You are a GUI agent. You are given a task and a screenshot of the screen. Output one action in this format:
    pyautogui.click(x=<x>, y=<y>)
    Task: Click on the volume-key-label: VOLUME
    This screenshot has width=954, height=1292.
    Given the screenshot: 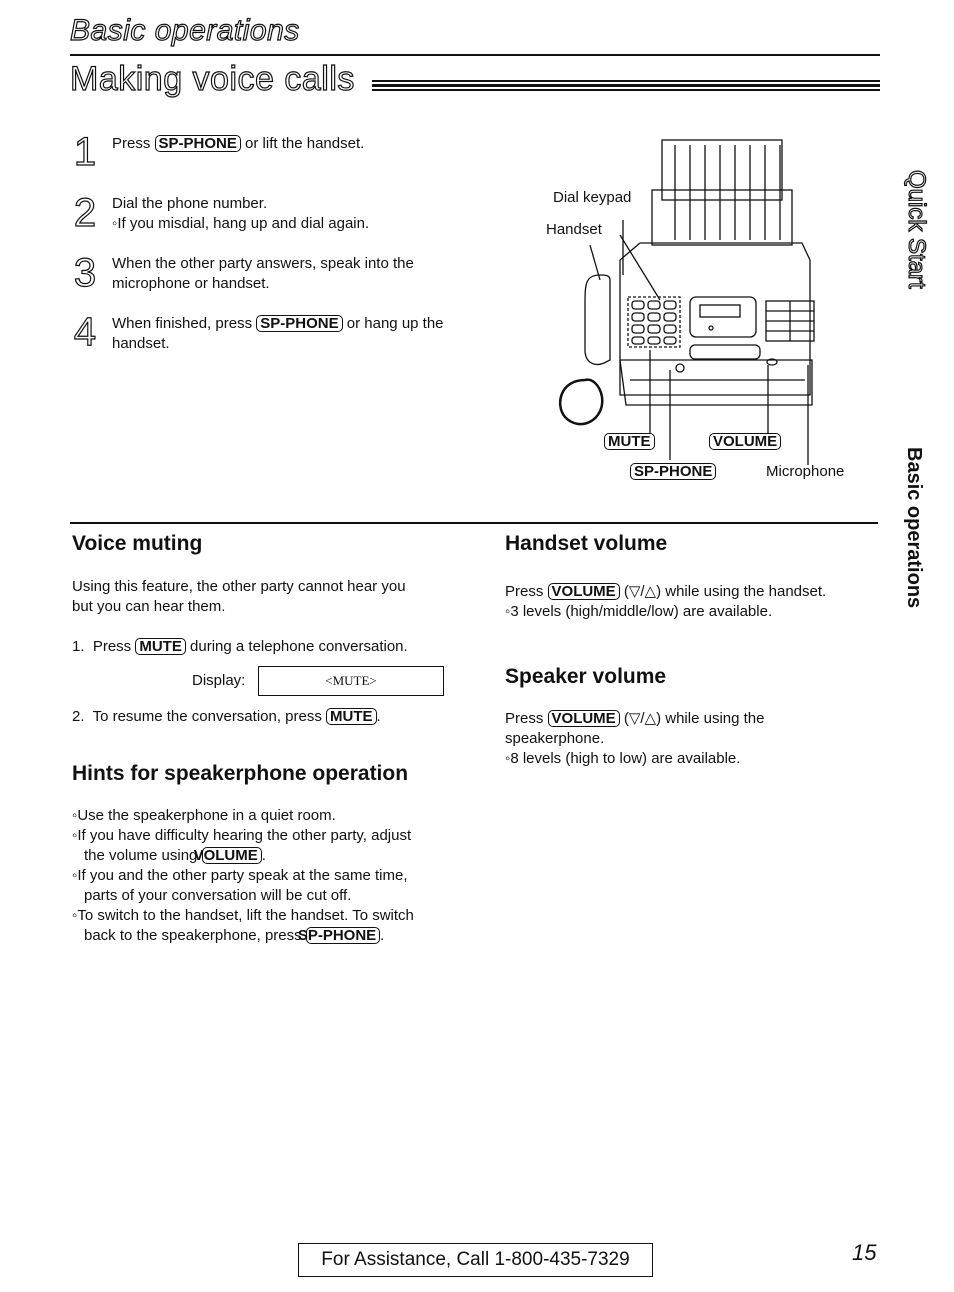 What is the action you would take?
    pyautogui.click(x=745, y=442)
    